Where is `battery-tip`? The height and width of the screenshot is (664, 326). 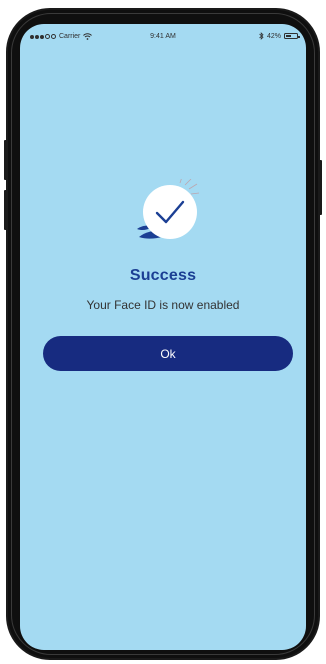
battery-tip is located at coordinates (299, 36).